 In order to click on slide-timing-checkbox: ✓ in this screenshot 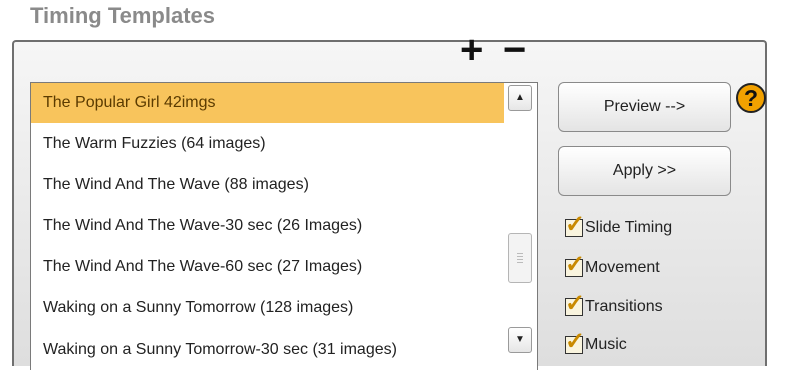, I will do `click(575, 225)`.